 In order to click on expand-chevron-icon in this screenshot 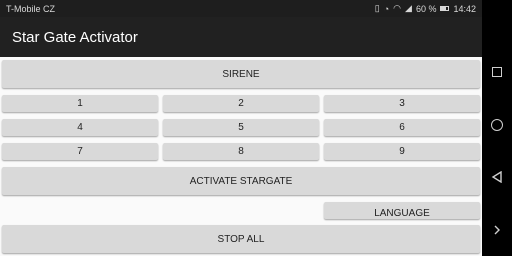, I will do `click(497, 230)`.